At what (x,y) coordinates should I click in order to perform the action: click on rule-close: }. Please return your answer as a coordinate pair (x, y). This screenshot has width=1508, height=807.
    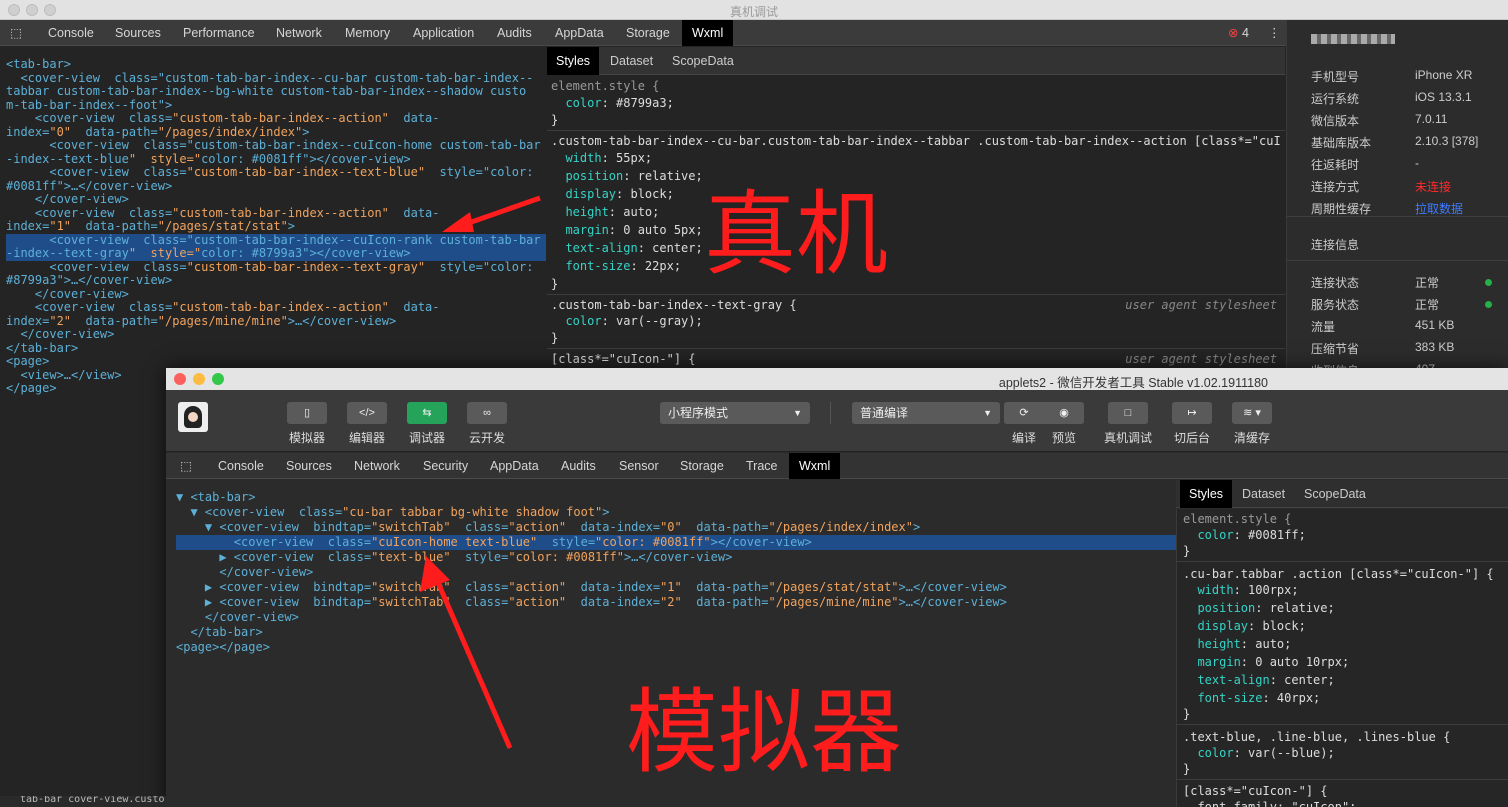
    Looking at the image, I should click on (1187, 769).